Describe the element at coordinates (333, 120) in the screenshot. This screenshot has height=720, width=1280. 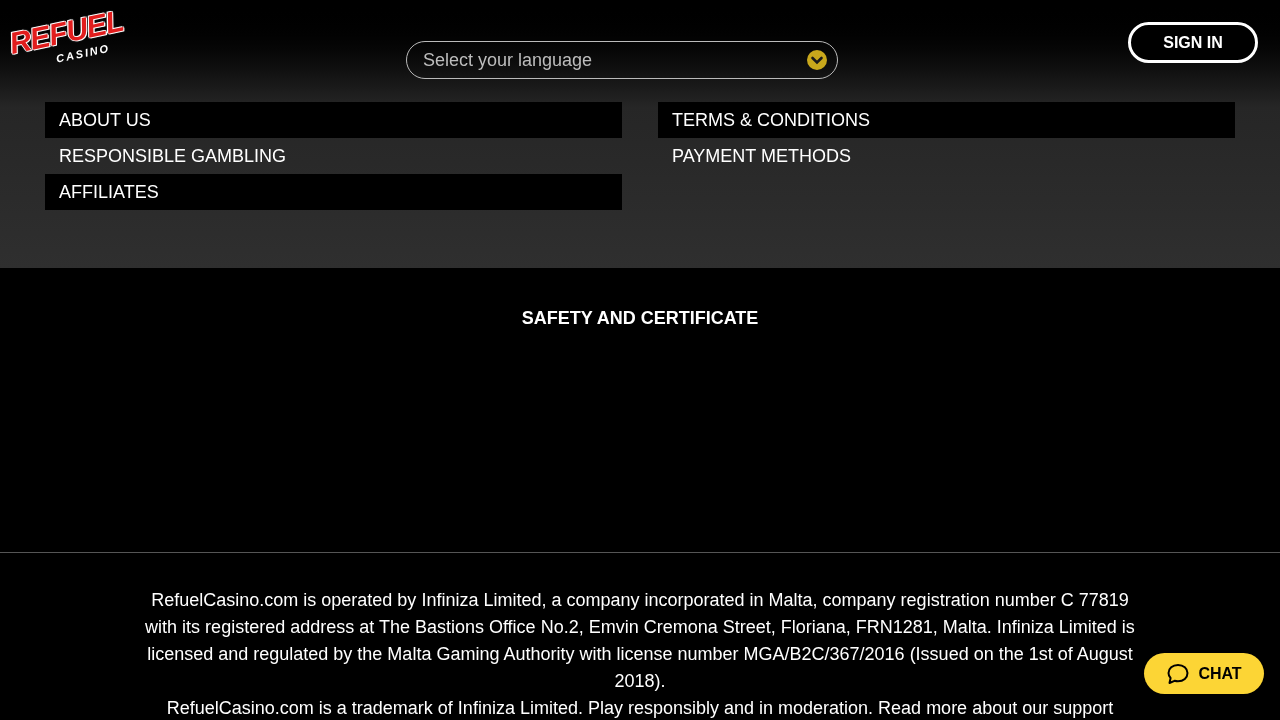
I see `footer-link: ABOUT US` at that location.